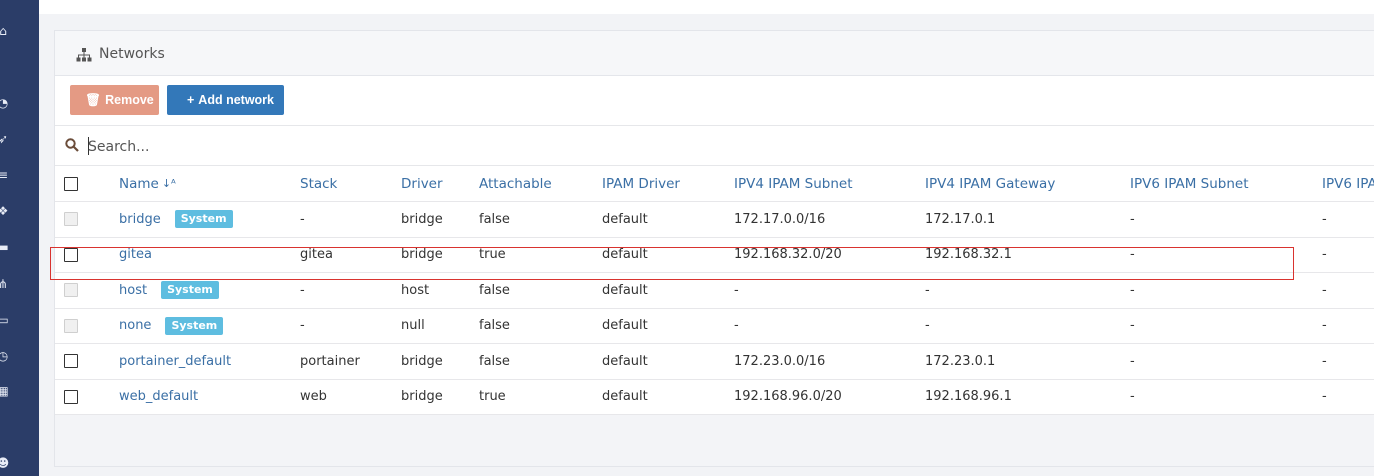 The image size is (1374, 476). I want to click on search-input, so click(388, 147).